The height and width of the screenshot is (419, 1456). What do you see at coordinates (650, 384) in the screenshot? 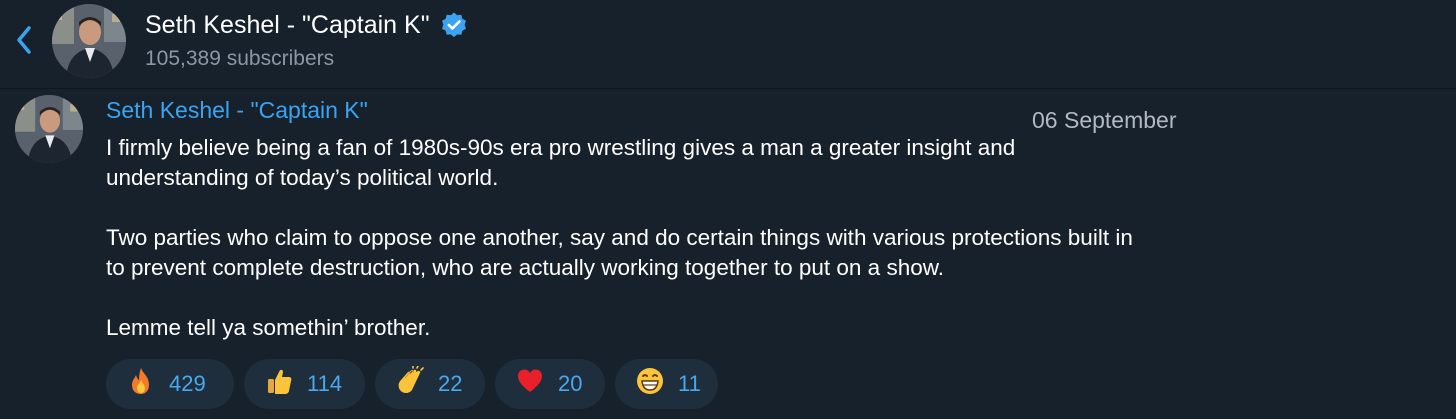
I see `grinning-face-icon` at bounding box center [650, 384].